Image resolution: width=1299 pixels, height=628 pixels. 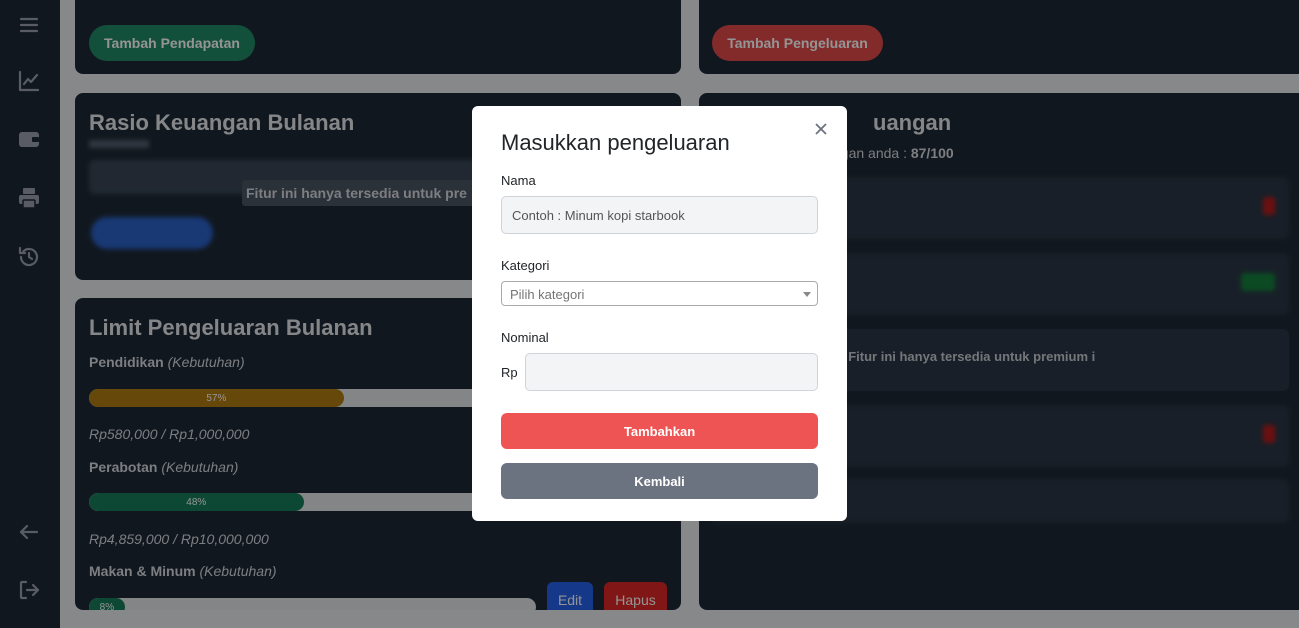 What do you see at coordinates (659, 481) in the screenshot?
I see `back-button: Kembali` at bounding box center [659, 481].